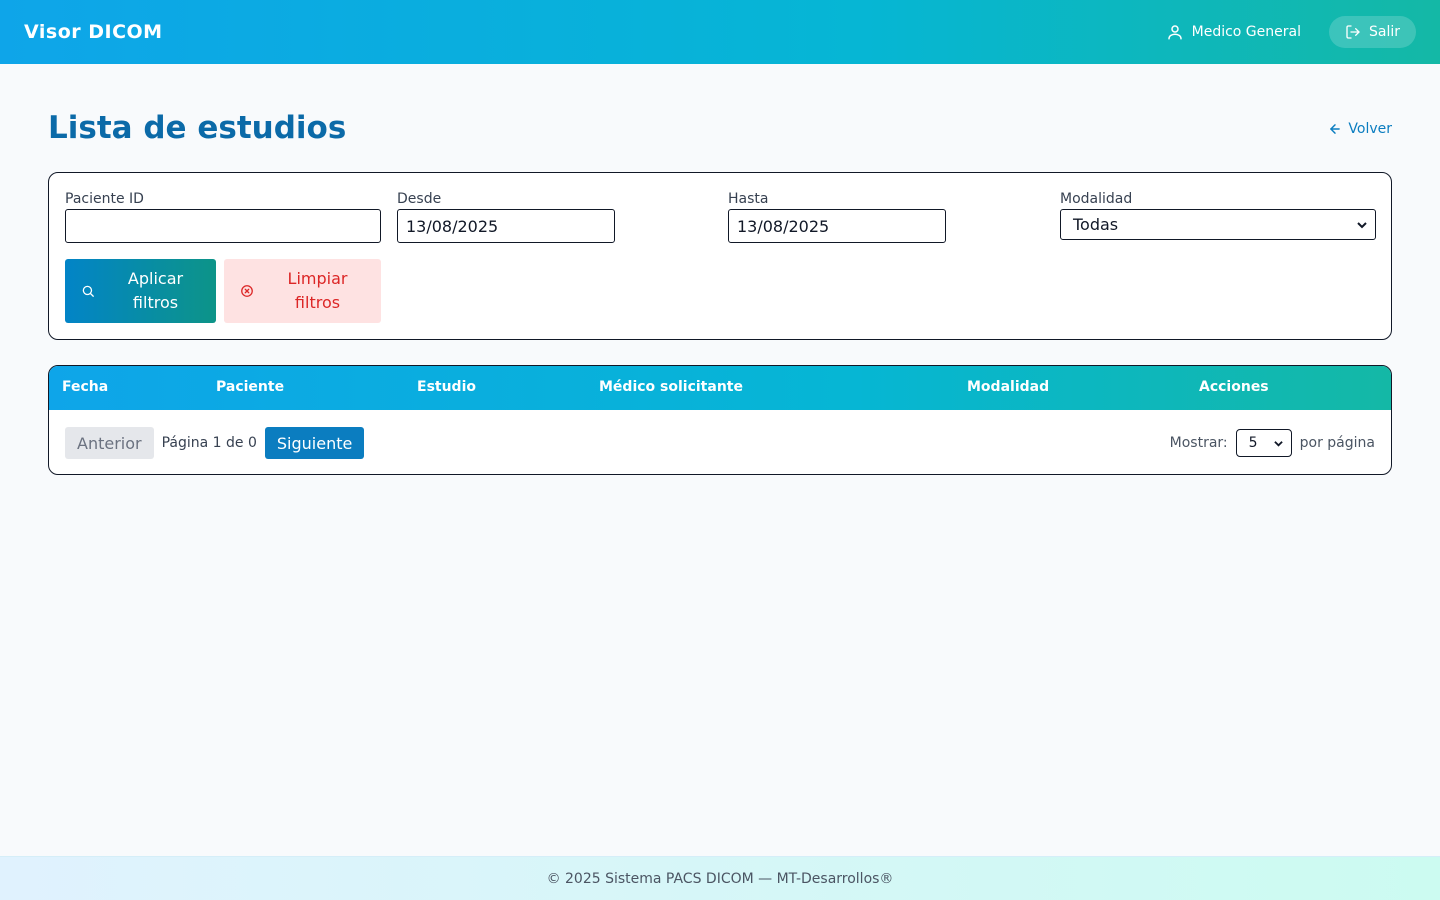 The width and height of the screenshot is (1440, 900). I want to click on page-size-select: 5, so click(1263, 443).